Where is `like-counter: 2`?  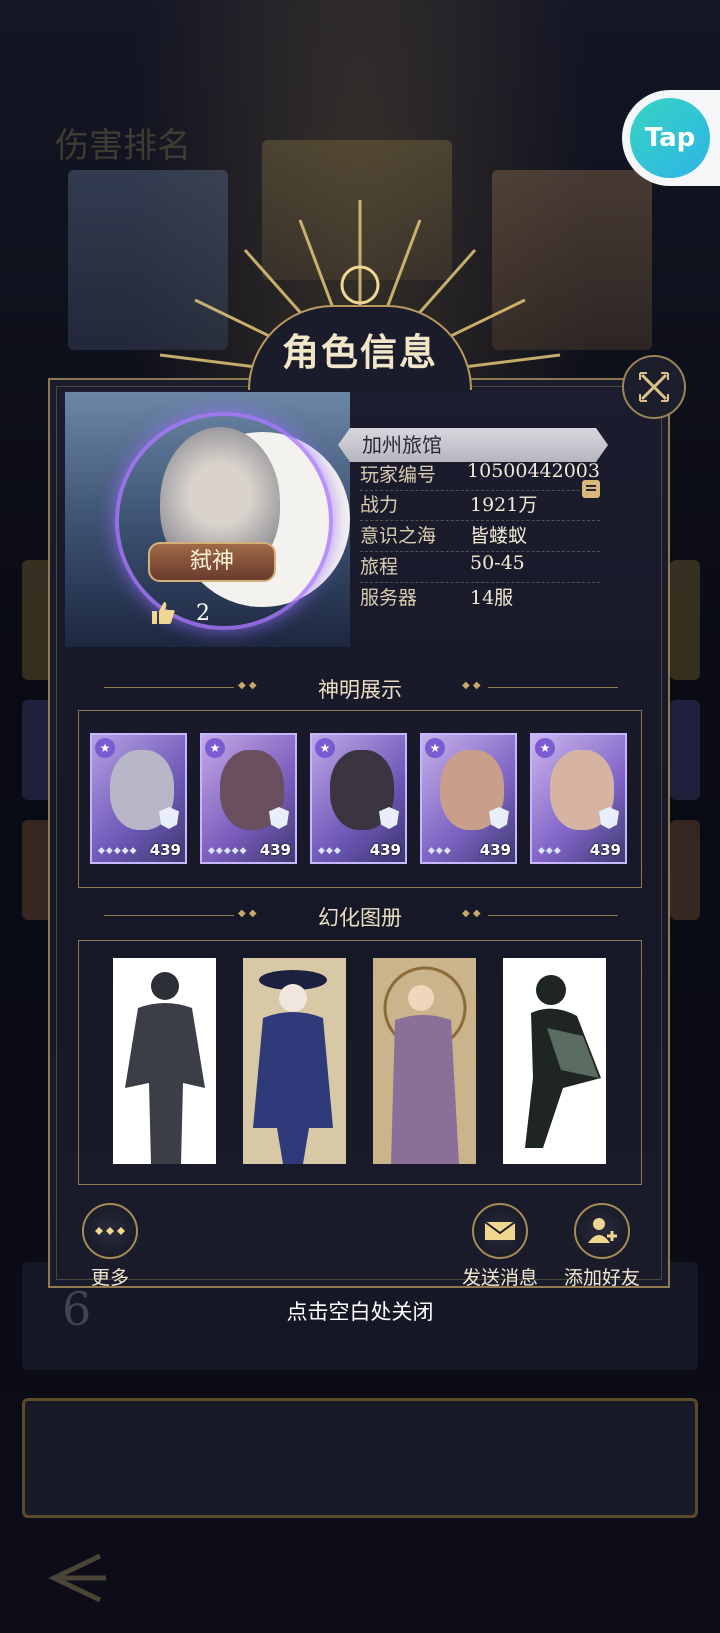
like-counter: 2 is located at coordinates (210, 613).